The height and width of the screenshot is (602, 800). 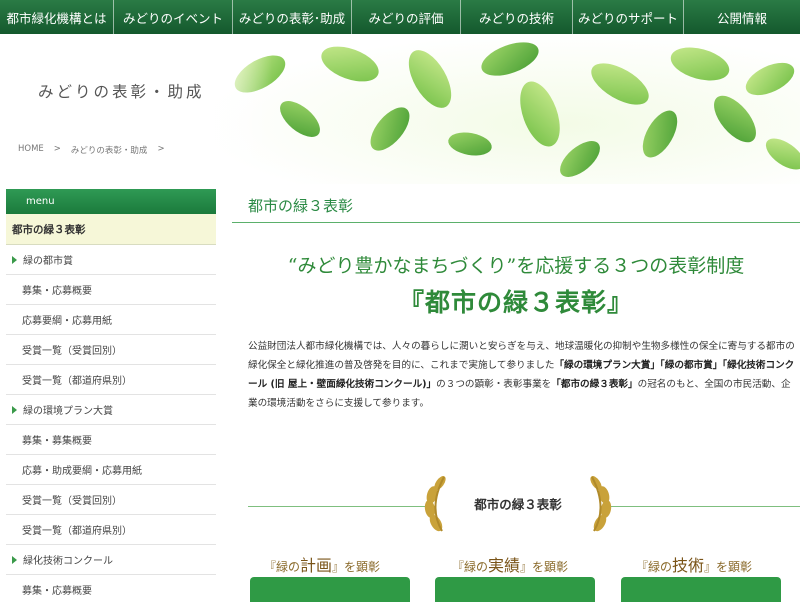 What do you see at coordinates (67, 321) in the screenshot?
I see `sidebar-item-label: 応募要綱・応募用紙` at bounding box center [67, 321].